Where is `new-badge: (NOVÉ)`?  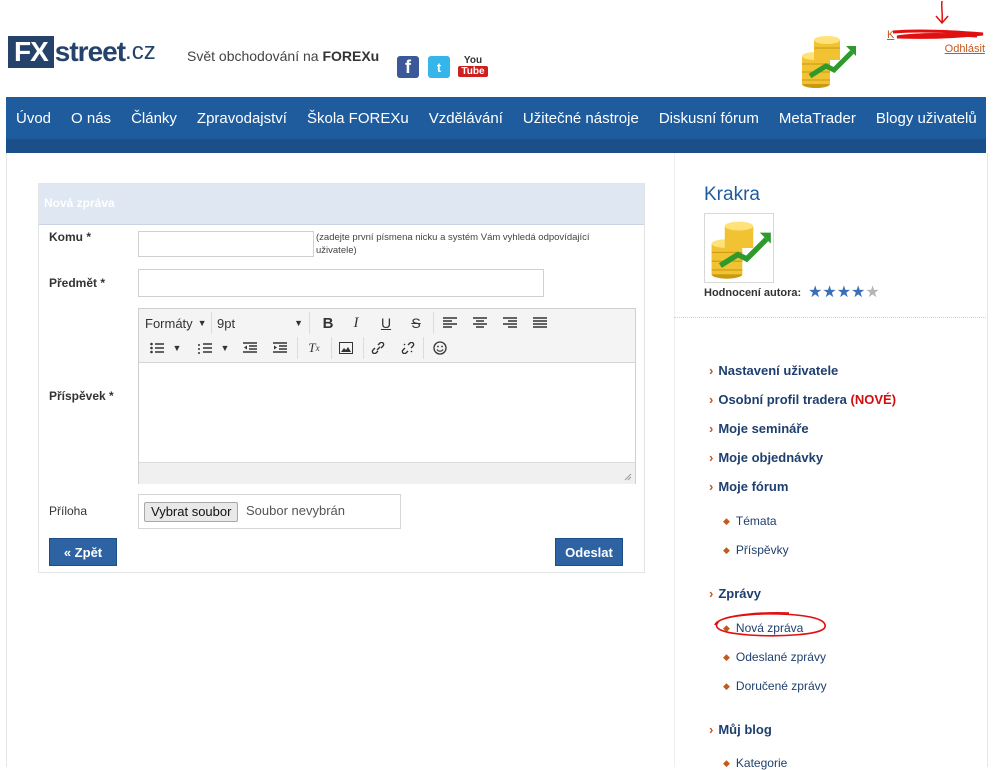 new-badge: (NOVÉ) is located at coordinates (873, 399).